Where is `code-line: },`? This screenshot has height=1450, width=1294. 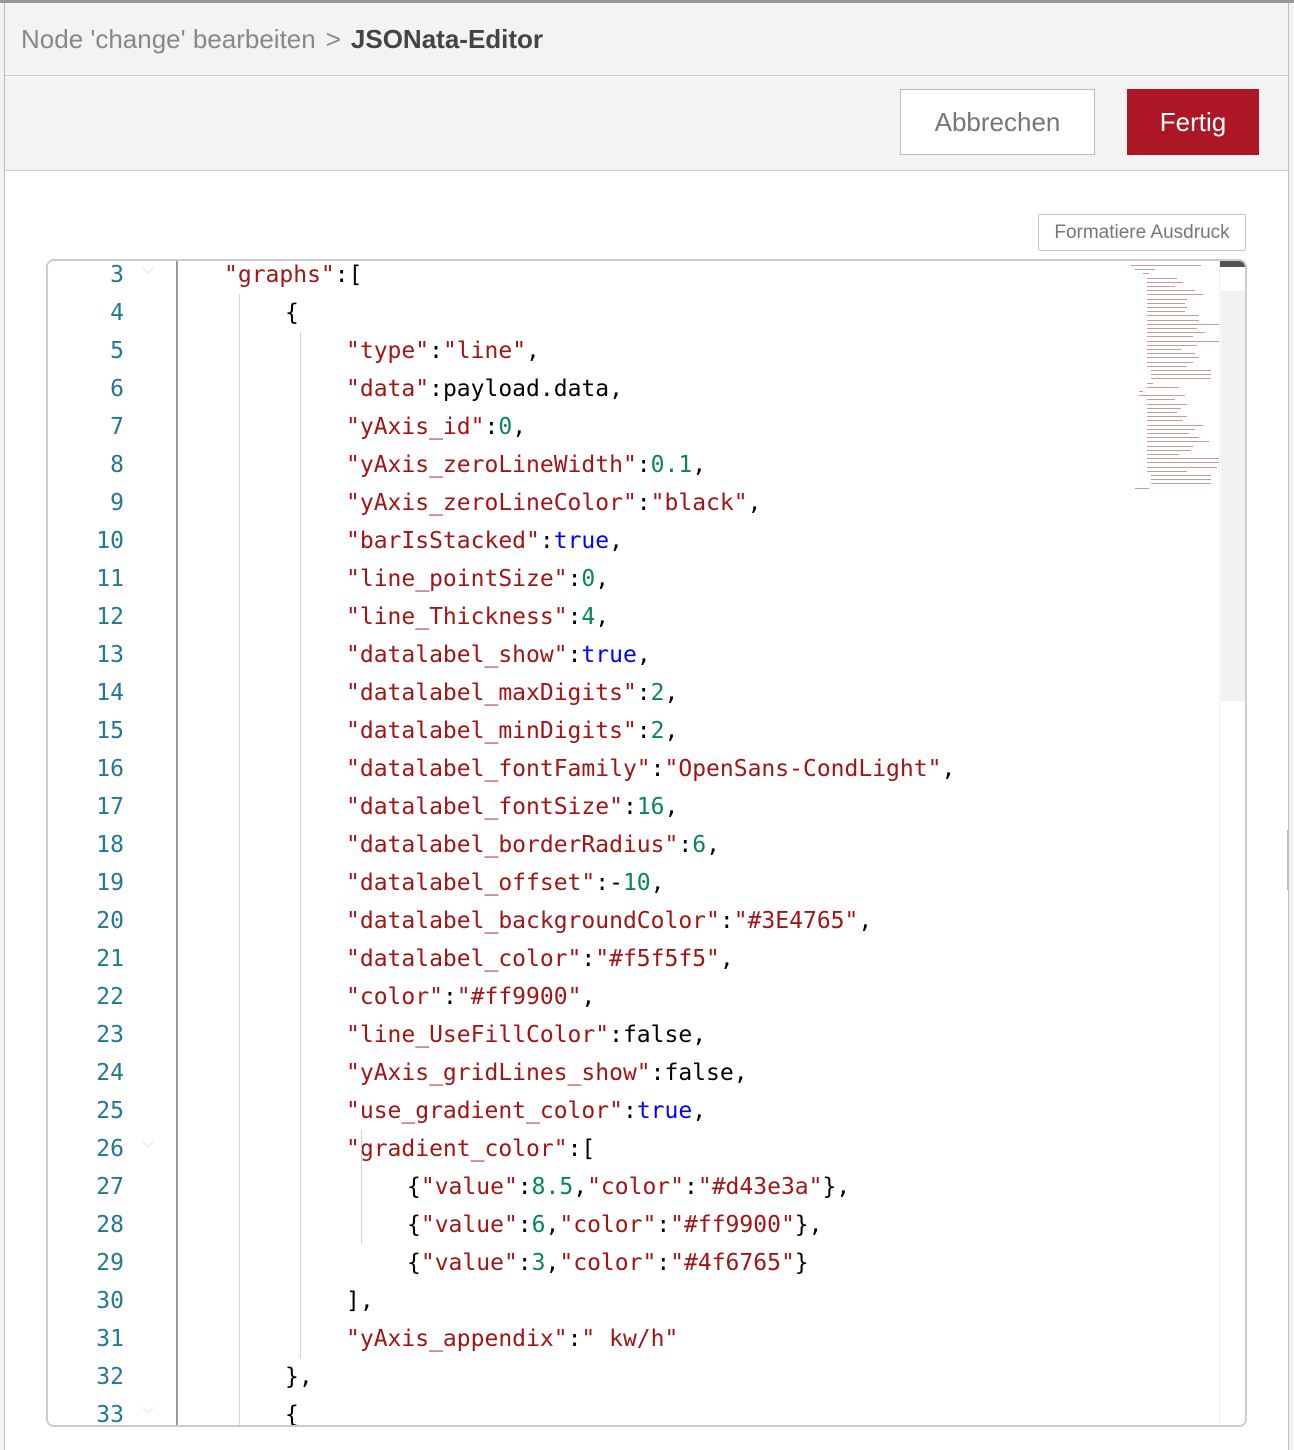
code-line: }, is located at coordinates (299, 1377).